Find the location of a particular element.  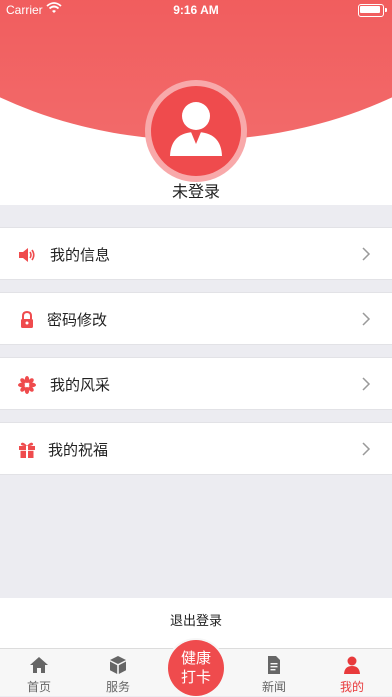

login-status: 未登录 is located at coordinates (196, 190).